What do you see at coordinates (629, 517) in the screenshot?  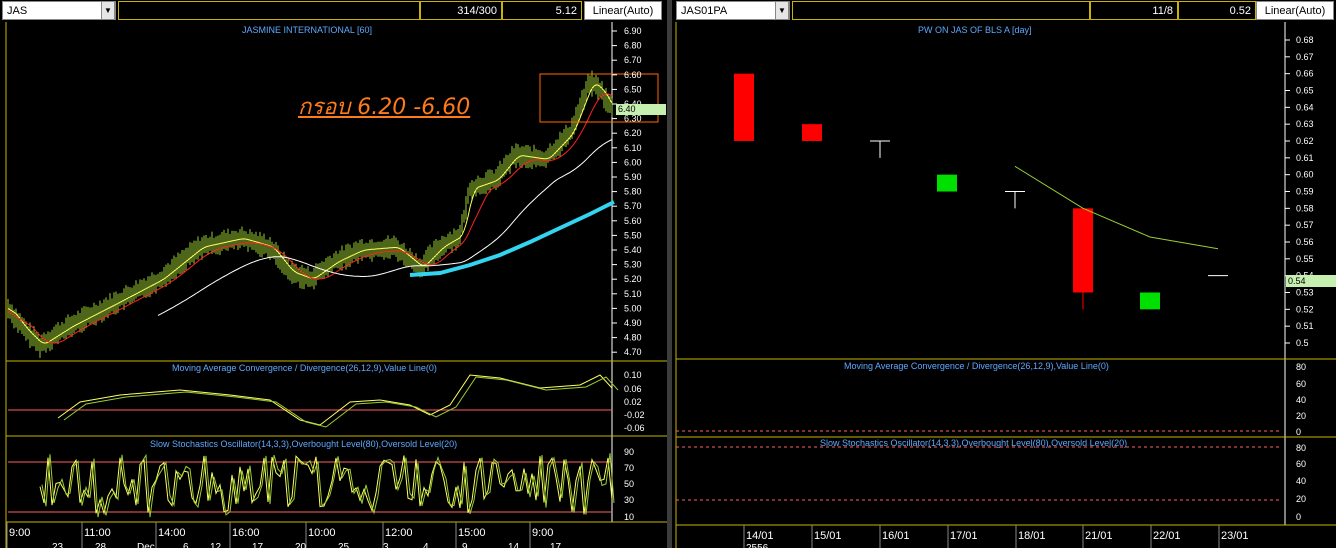 I see `stoch-tick-label: 10` at bounding box center [629, 517].